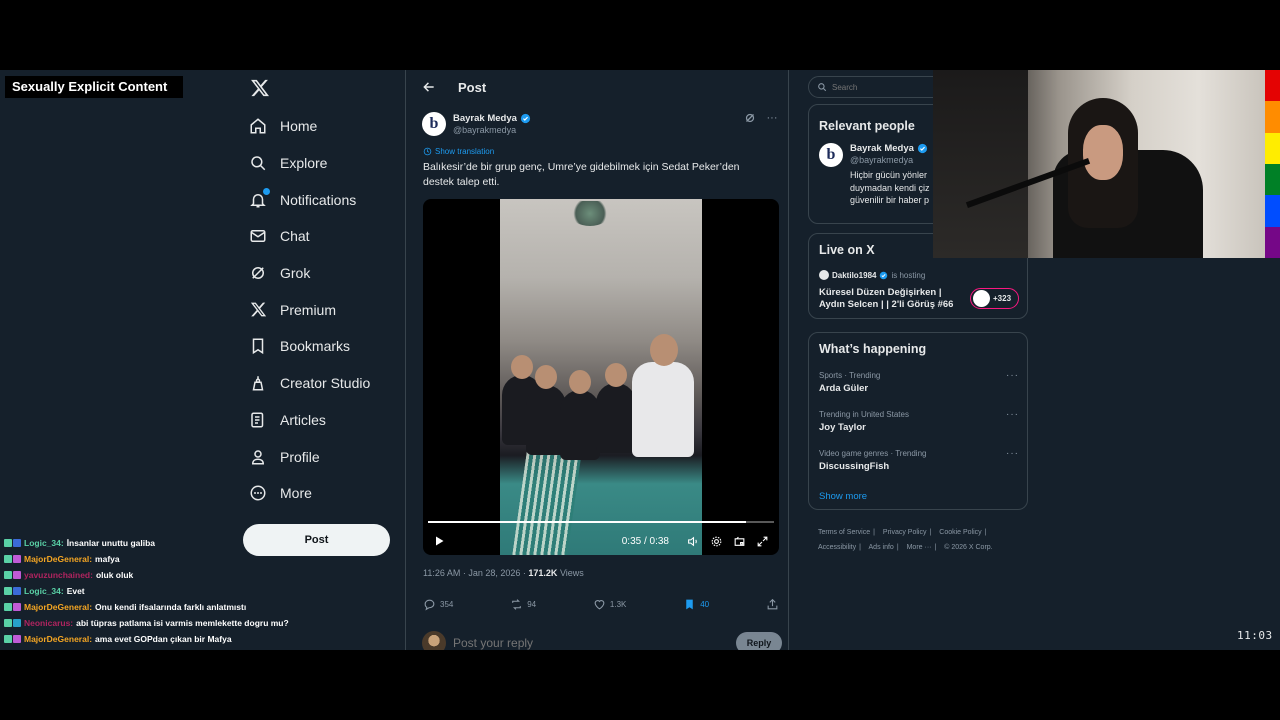  Describe the element at coordinates (429, 87) in the screenshot. I see `back-arrow-icon` at that location.